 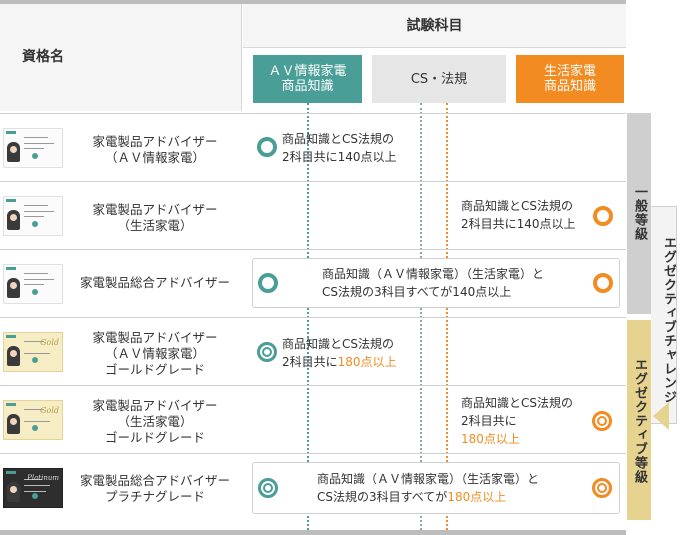 What do you see at coordinates (155, 217) in the screenshot?
I see `qualification-name: 家電製品アドバイザー （生活家電）` at bounding box center [155, 217].